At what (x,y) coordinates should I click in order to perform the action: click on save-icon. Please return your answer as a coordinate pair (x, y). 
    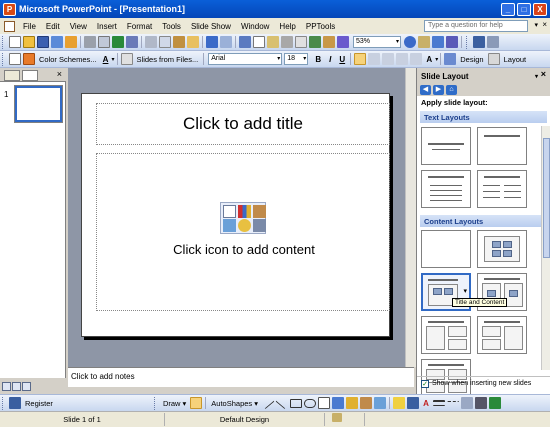
    Looking at the image, I should click on (43, 42).